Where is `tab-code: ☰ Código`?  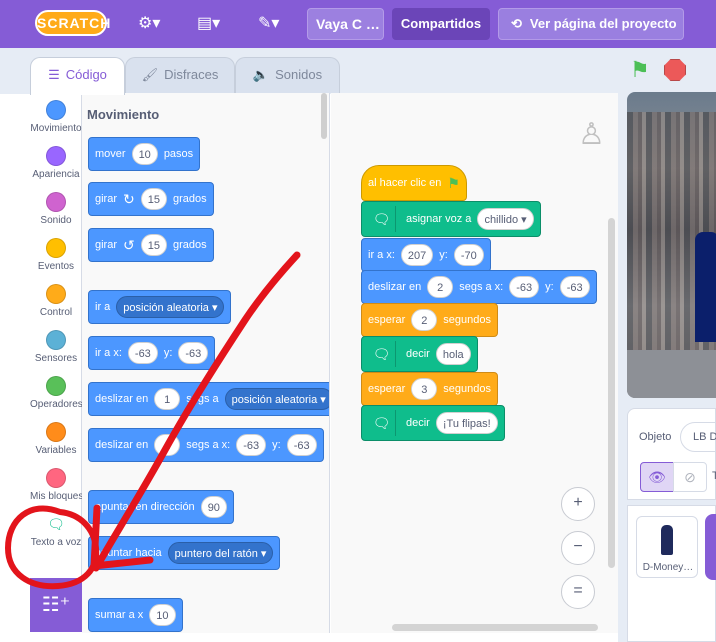
tab-code: ☰ Código is located at coordinates (77, 76).